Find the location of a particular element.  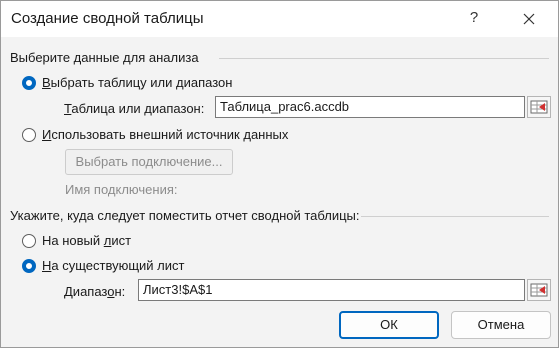

table-range-input: Таблица_prac6.accdb is located at coordinates (370, 107).